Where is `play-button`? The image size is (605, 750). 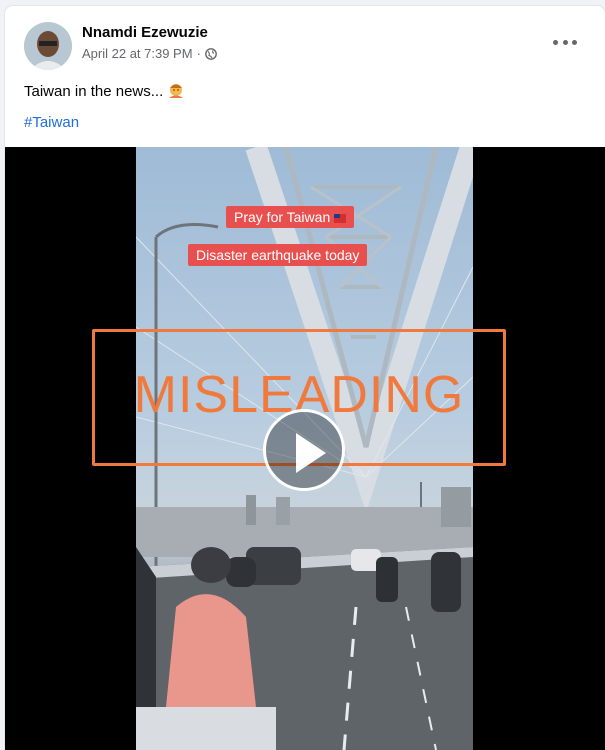
play-button is located at coordinates (304, 450).